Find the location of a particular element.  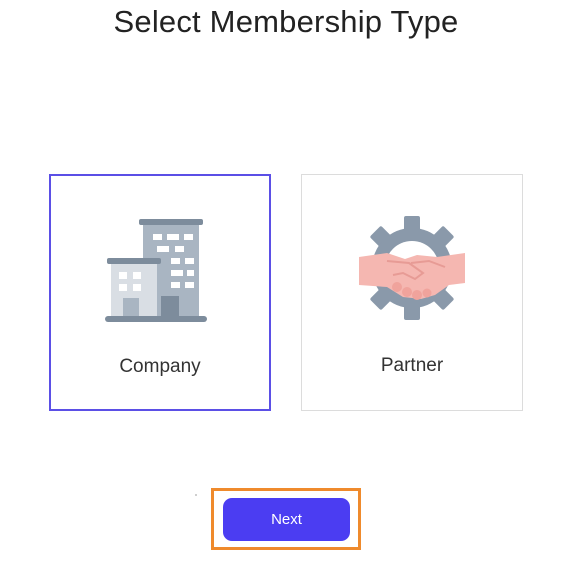

office-building-icon is located at coordinates (160, 271).